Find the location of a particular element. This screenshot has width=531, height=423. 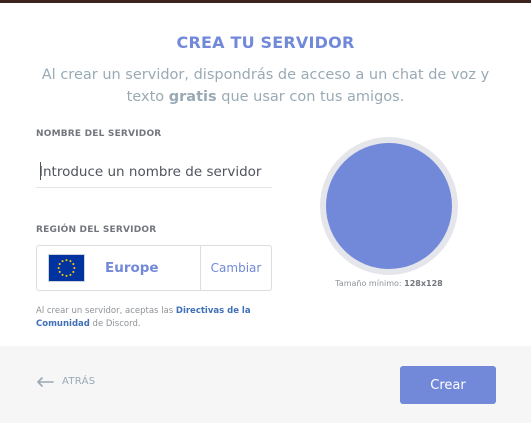

region-flag-container is located at coordinates (66, 268).